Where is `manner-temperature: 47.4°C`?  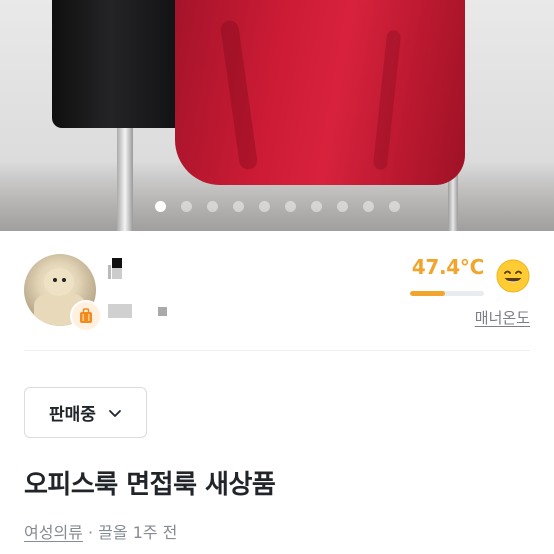
manner-temperature: 47.4°C is located at coordinates (439, 275).